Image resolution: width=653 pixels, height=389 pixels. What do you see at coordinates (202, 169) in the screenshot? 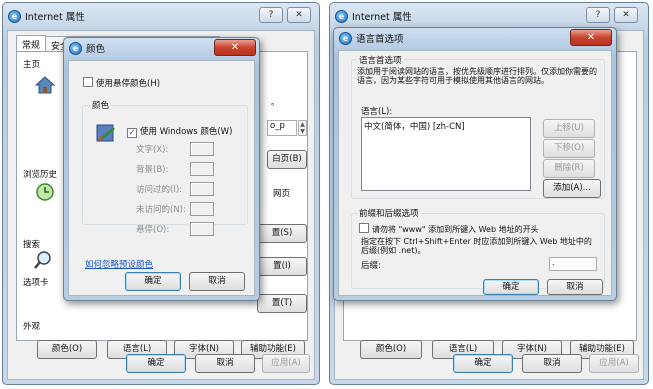
I see `background-color-swatch` at bounding box center [202, 169].